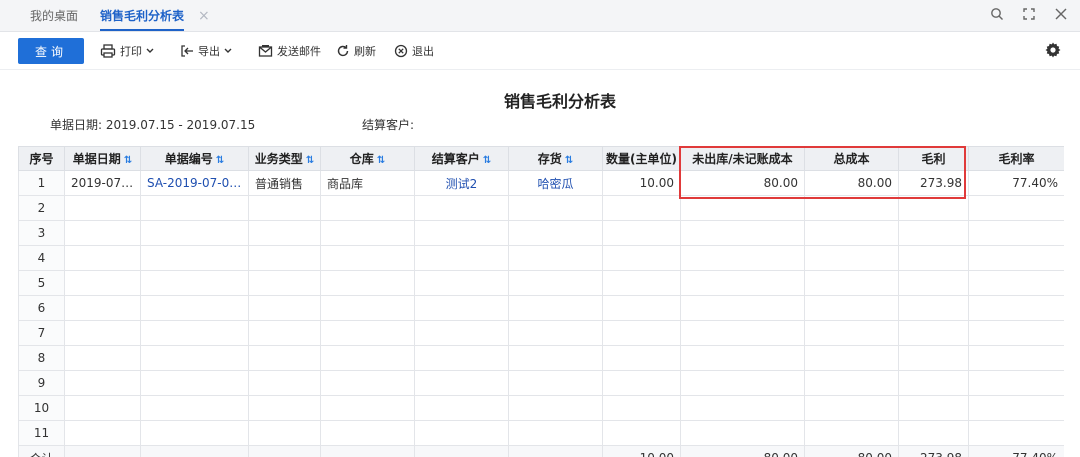  Describe the element at coordinates (343, 51) in the screenshot. I see `refresh-icon` at that location.